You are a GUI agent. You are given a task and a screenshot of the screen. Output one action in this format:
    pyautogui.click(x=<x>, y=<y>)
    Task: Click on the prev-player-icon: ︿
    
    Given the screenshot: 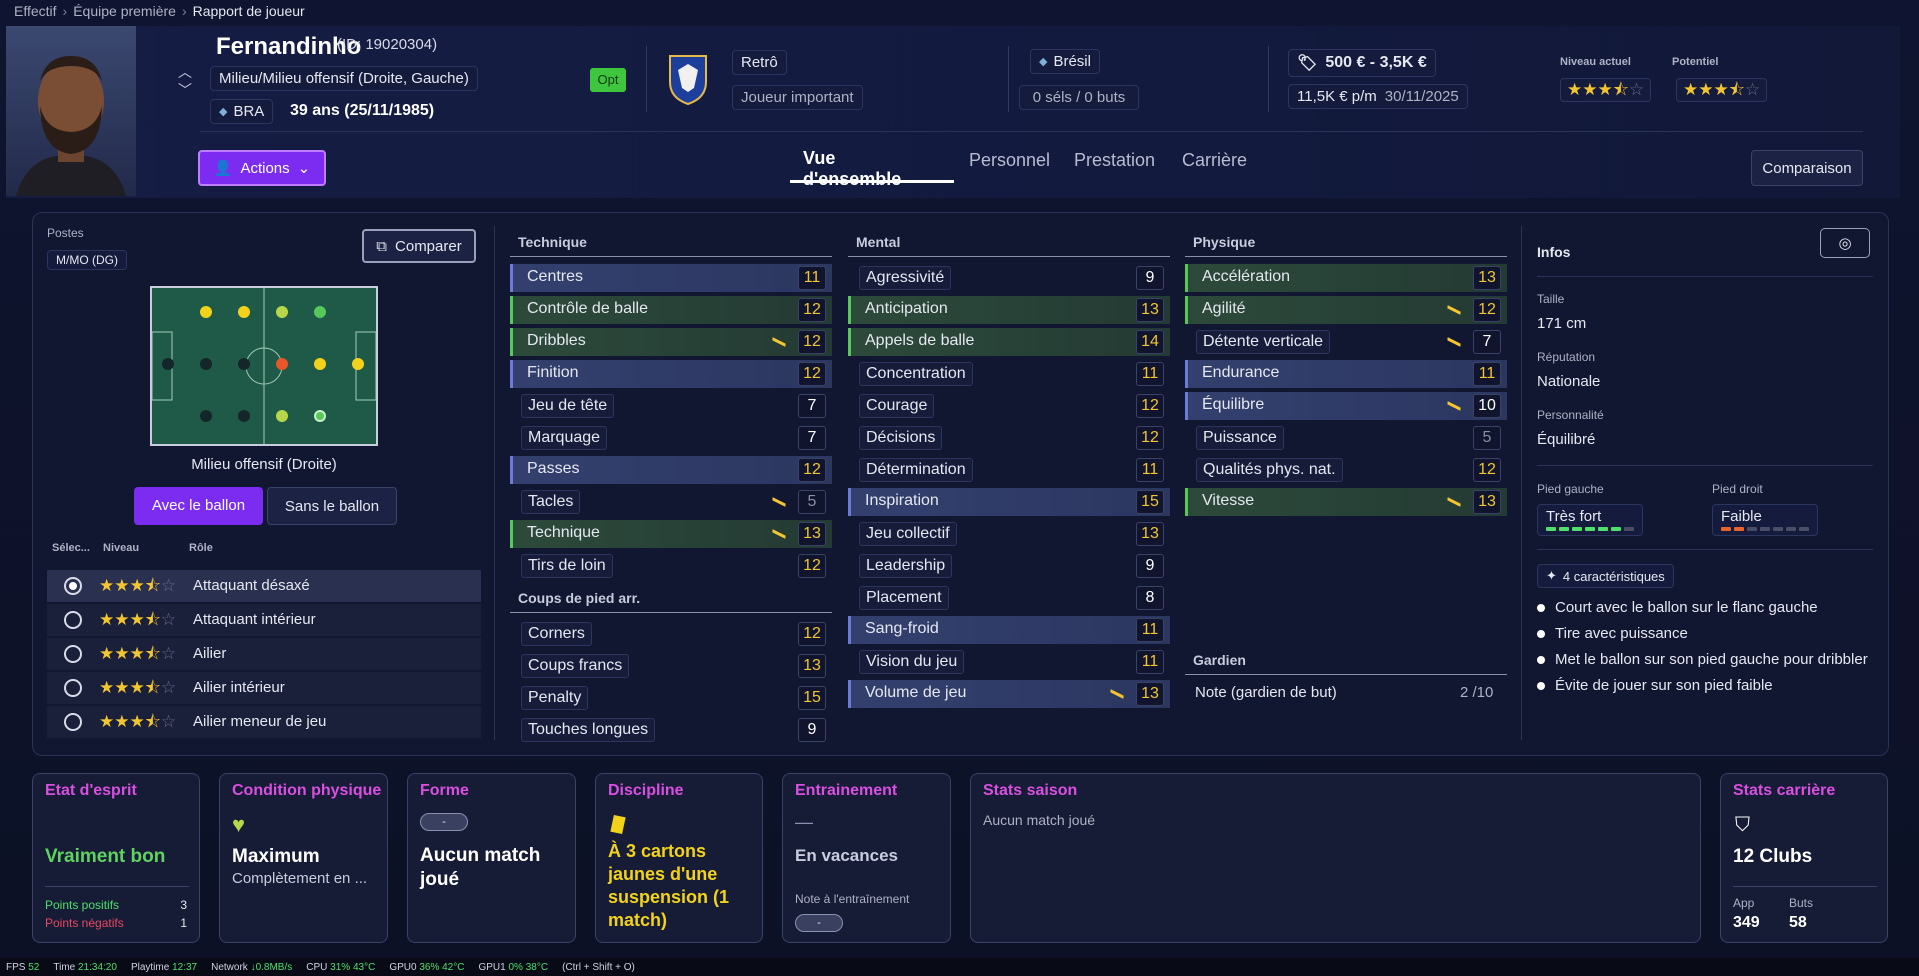 What is the action you would take?
    pyautogui.click(x=185, y=72)
    